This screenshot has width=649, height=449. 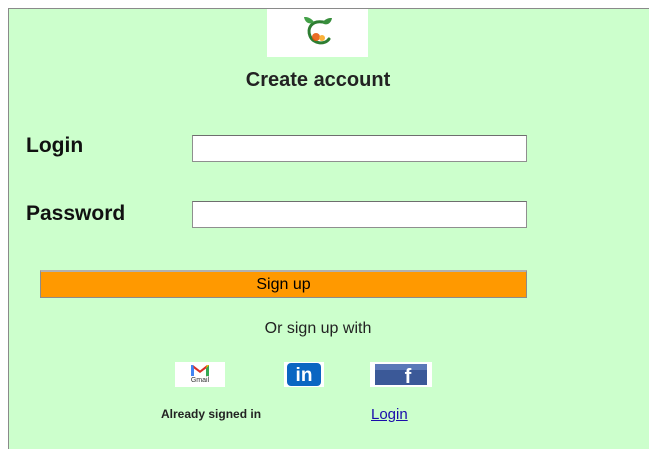 I want to click on login-link: Login, so click(x=389, y=414).